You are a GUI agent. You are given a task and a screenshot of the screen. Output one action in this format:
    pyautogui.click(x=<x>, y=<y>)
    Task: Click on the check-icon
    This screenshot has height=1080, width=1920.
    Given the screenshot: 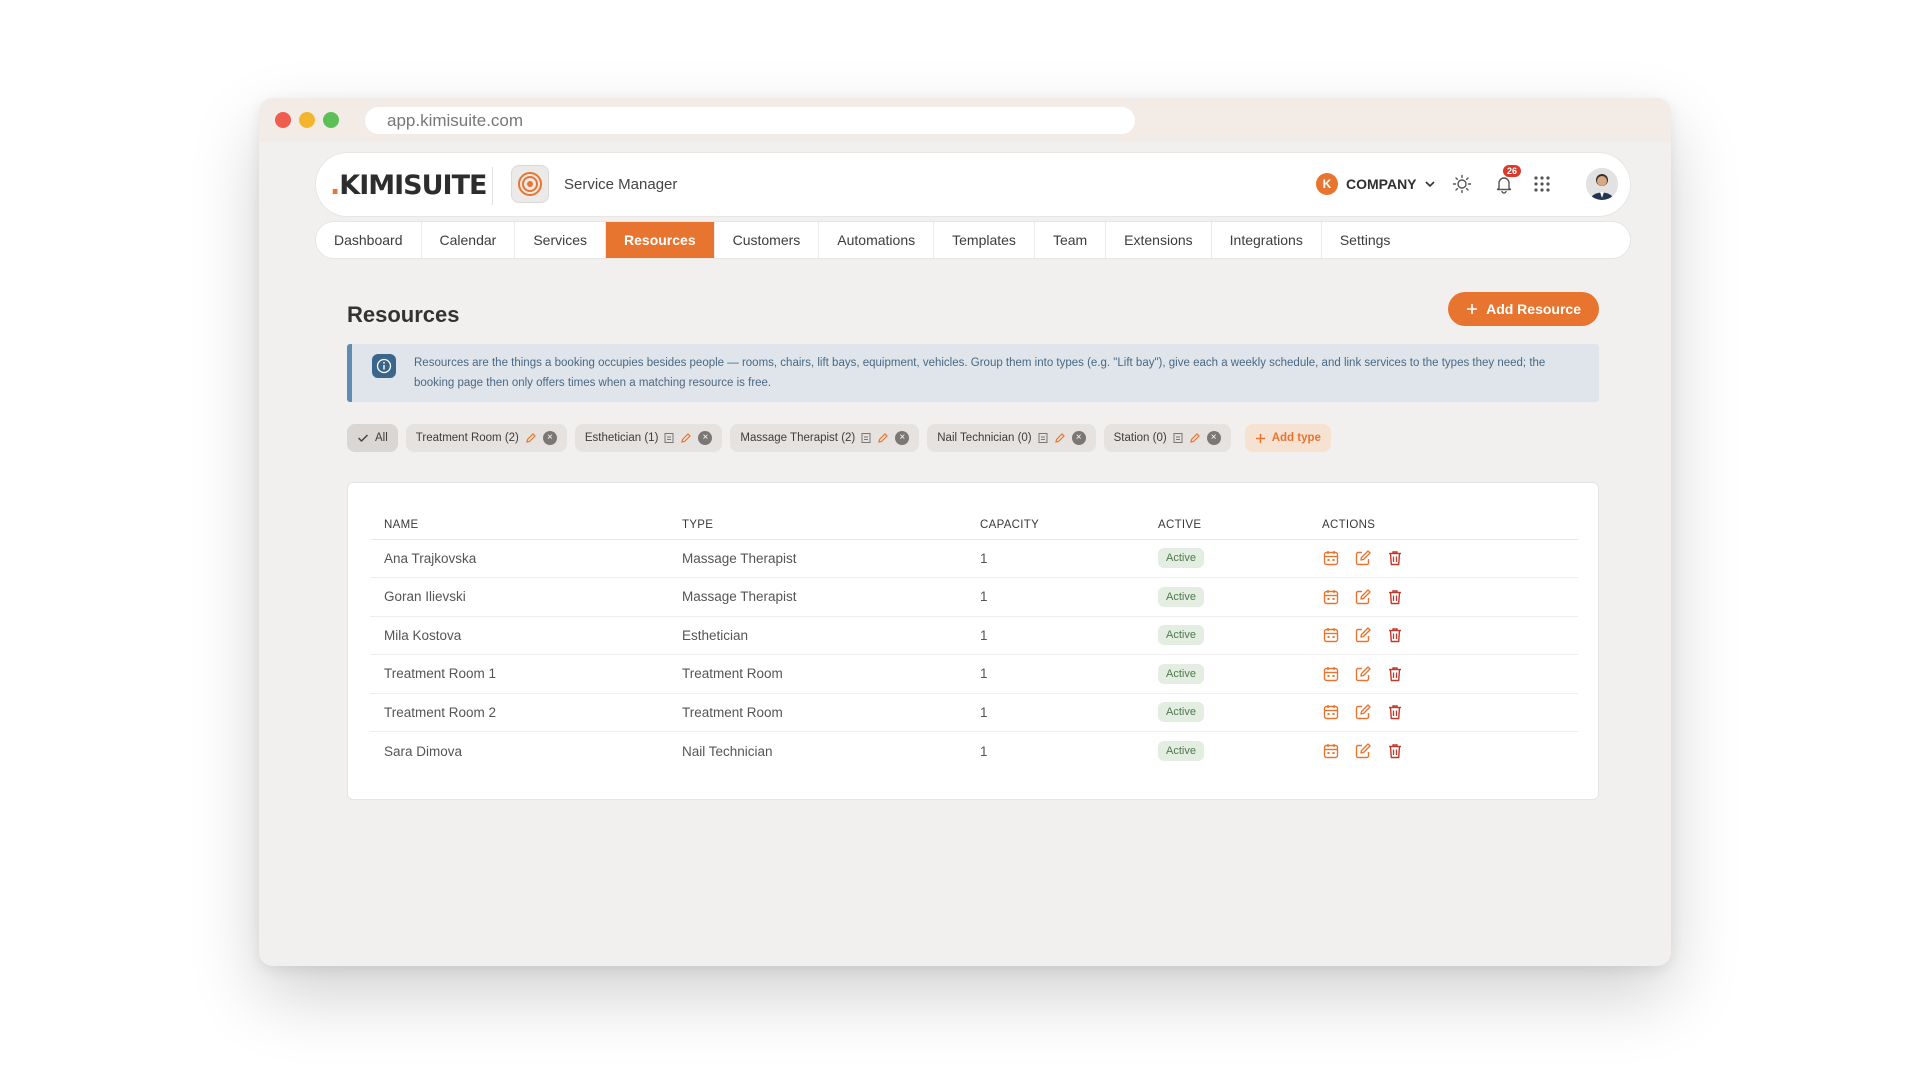 What is the action you would take?
    pyautogui.click(x=363, y=438)
    